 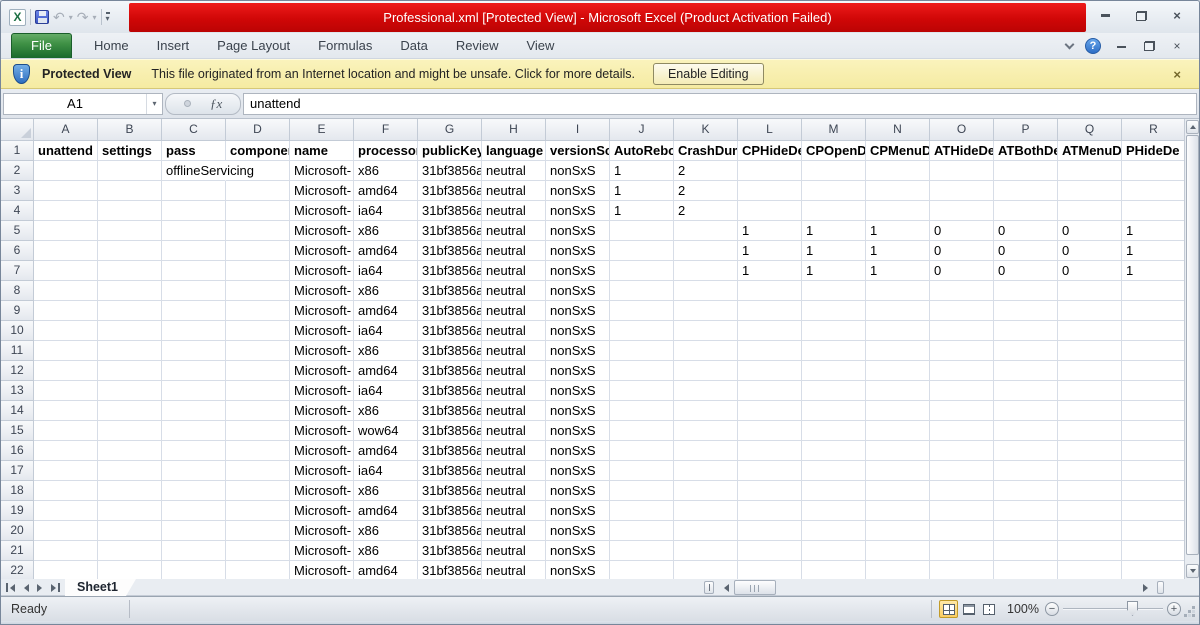 What do you see at coordinates (962, 171) in the screenshot?
I see `cell-O2` at bounding box center [962, 171].